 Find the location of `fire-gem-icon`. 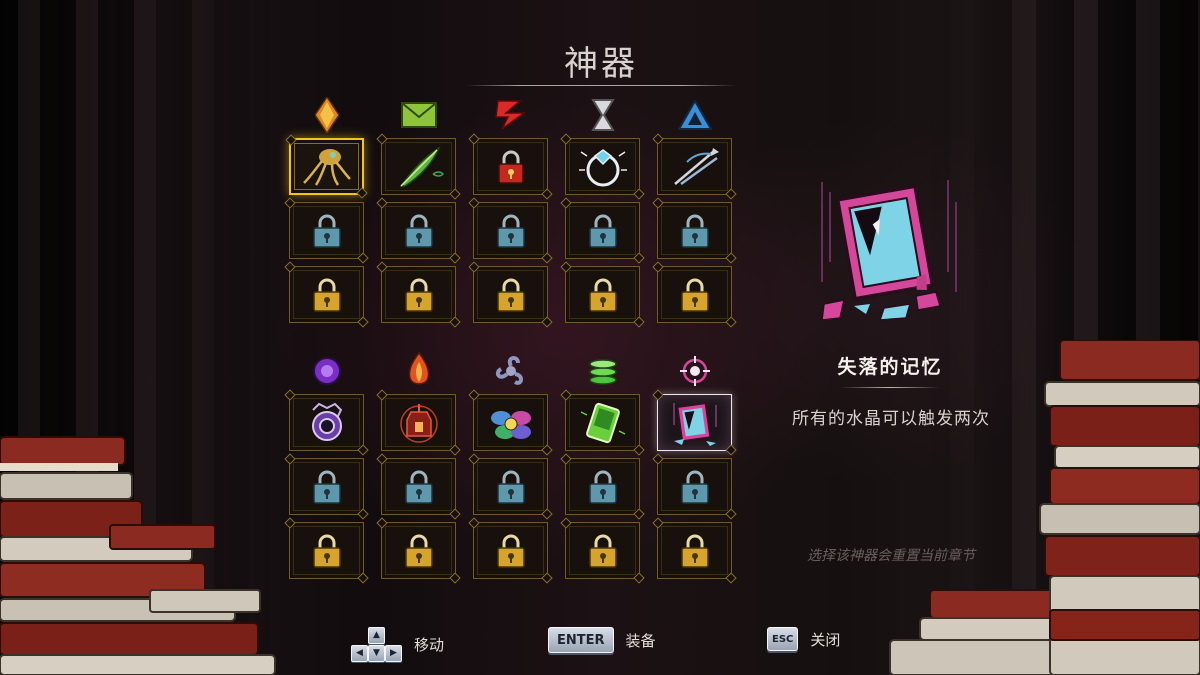

fire-gem-icon is located at coordinates (418, 371).